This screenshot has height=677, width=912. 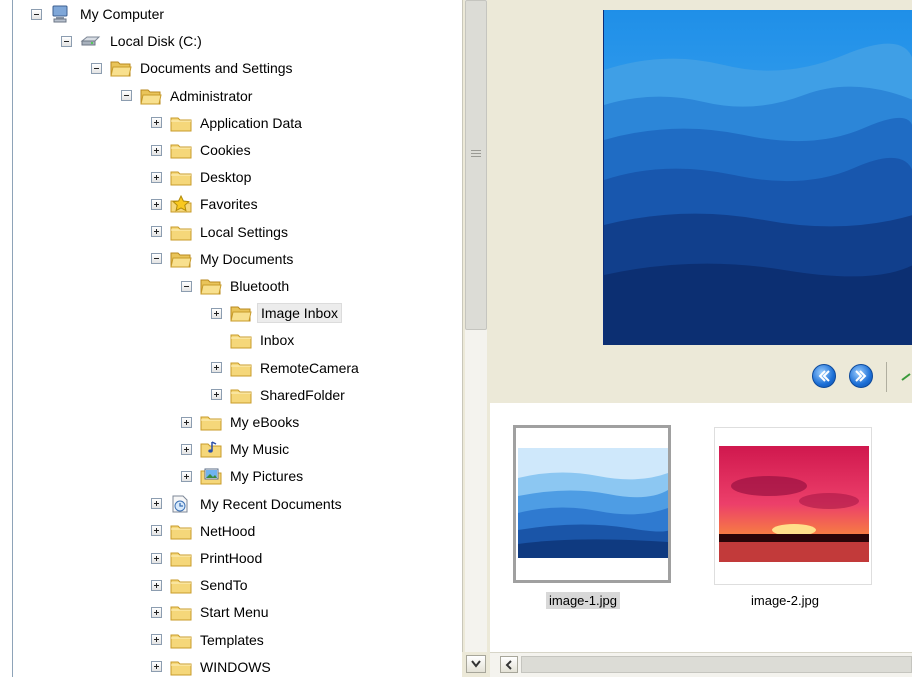 What do you see at coordinates (509, 664) in the screenshot?
I see `scroll-left-button` at bounding box center [509, 664].